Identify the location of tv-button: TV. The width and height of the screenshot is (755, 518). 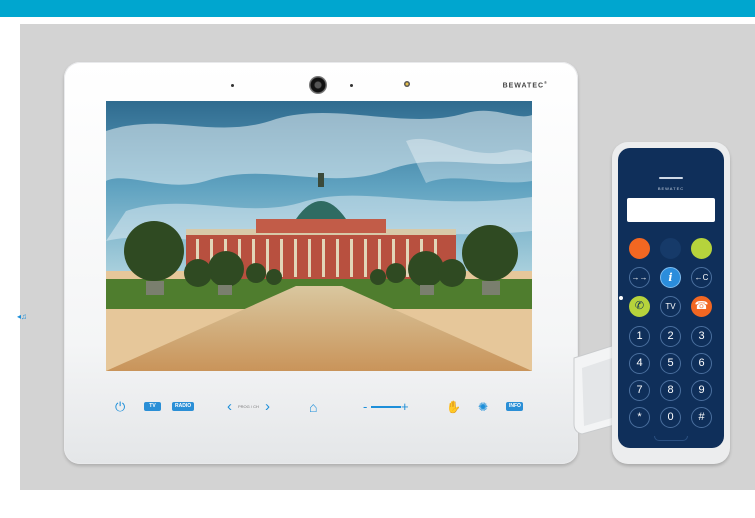
(152, 406).